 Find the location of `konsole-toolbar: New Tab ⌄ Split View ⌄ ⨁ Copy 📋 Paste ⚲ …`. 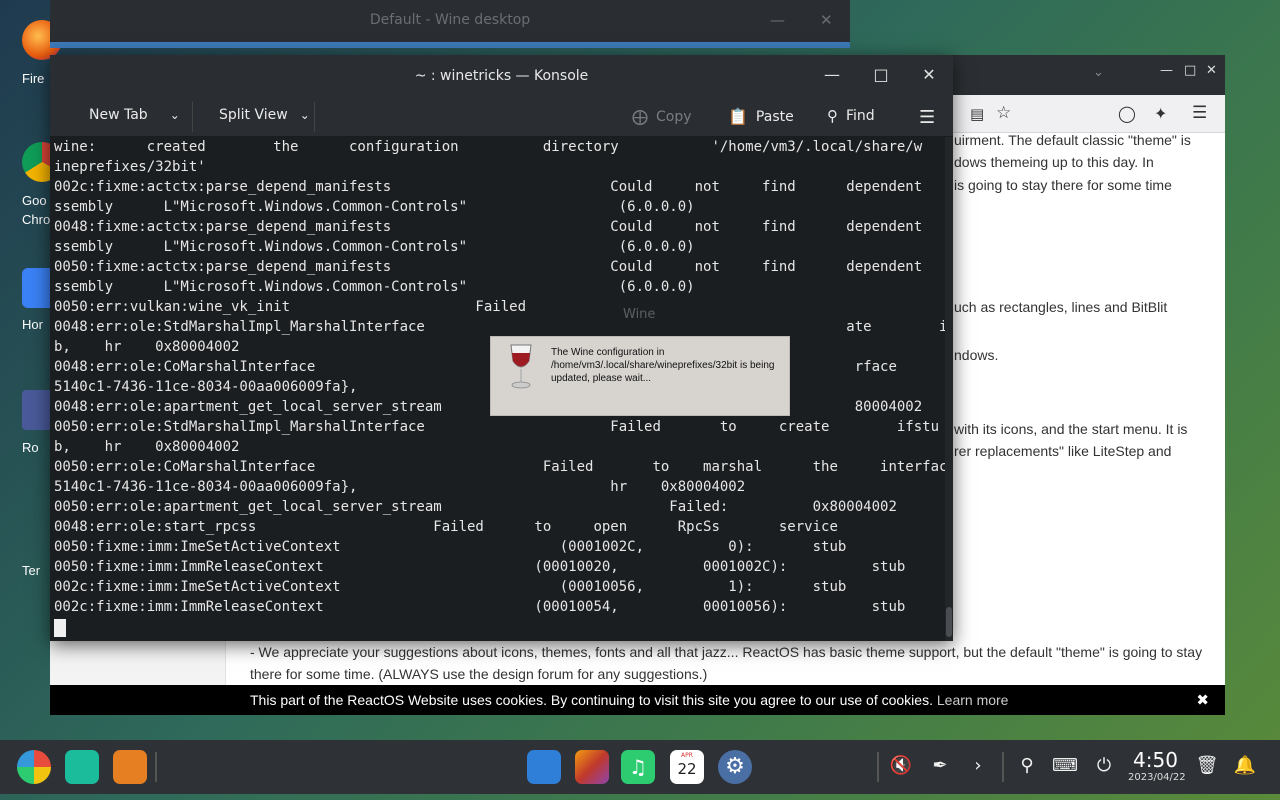

konsole-toolbar: New Tab ⌄ Split View ⌄ ⨁ Copy 📋 Paste ⚲ … is located at coordinates (501, 117).